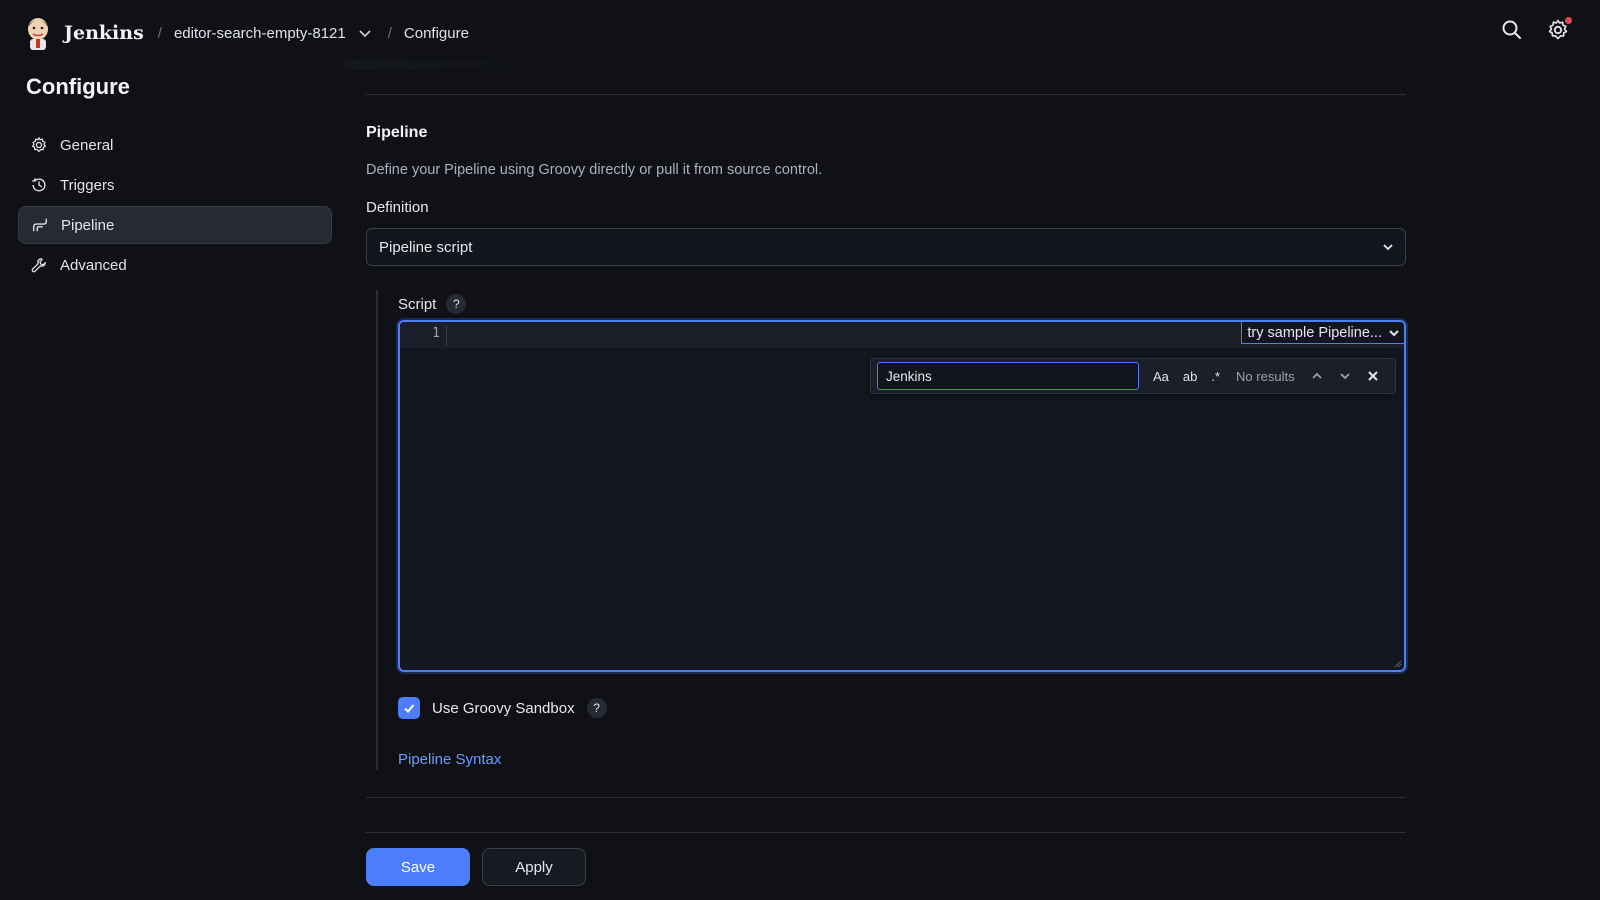 This screenshot has height=900, width=1600. What do you see at coordinates (40, 225) in the screenshot?
I see `pipeline-icon` at bounding box center [40, 225].